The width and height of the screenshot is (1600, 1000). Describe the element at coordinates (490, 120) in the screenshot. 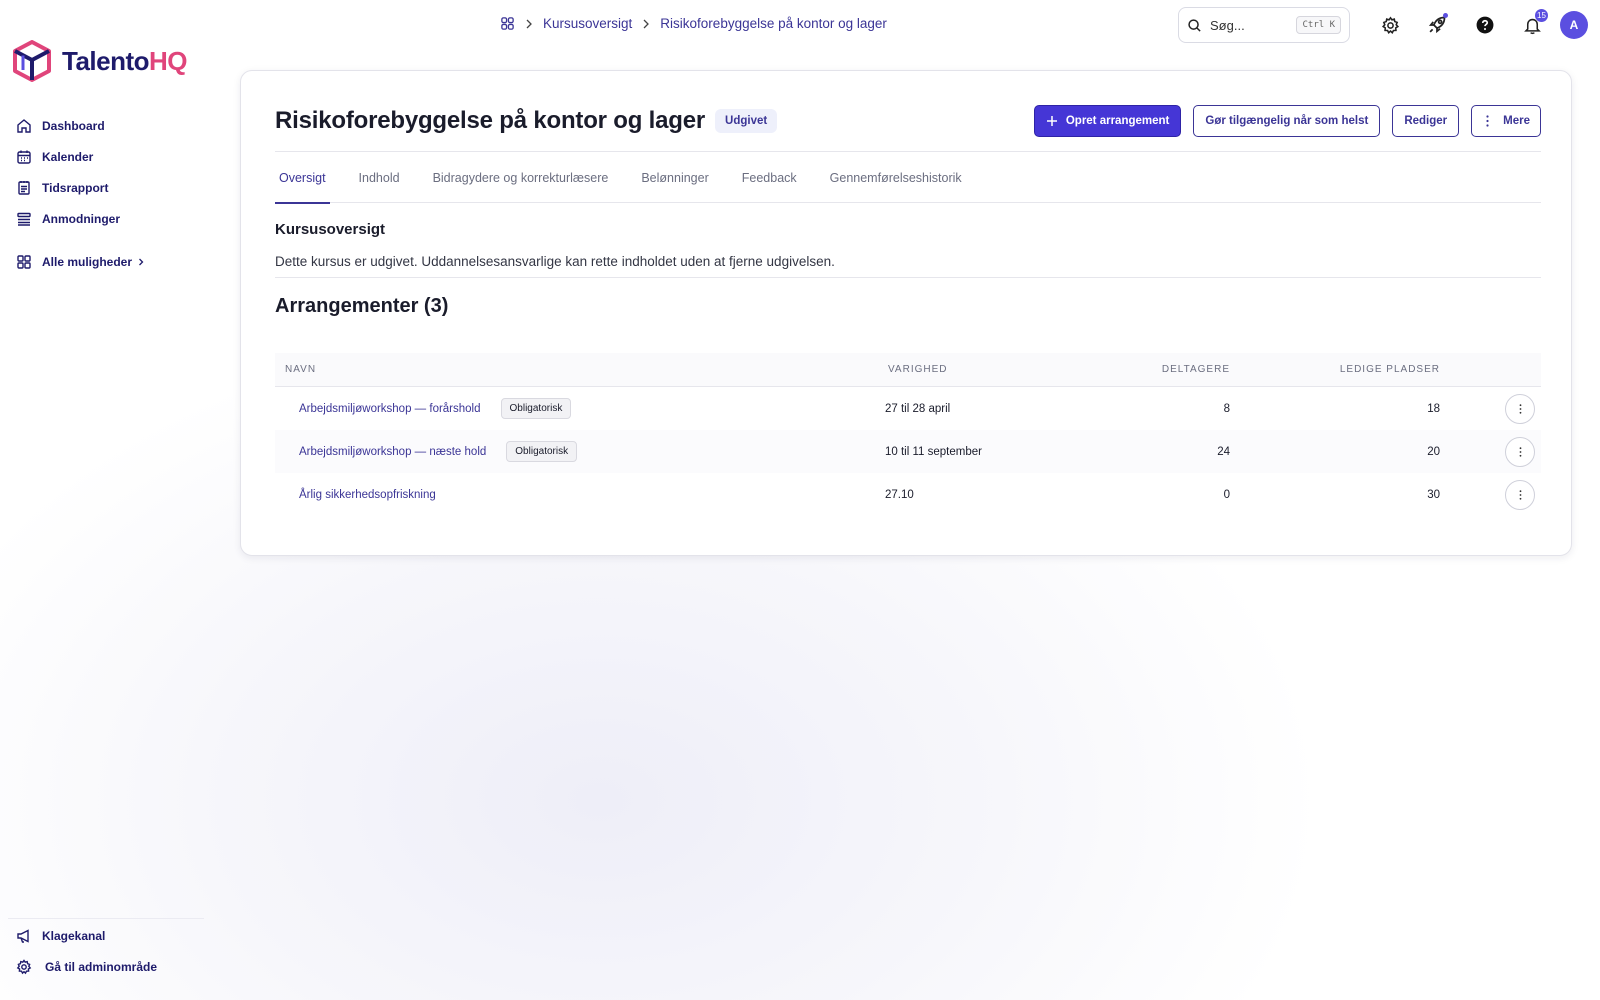

I see `page-title: Risikoforebyggelse på kontor og lager` at that location.